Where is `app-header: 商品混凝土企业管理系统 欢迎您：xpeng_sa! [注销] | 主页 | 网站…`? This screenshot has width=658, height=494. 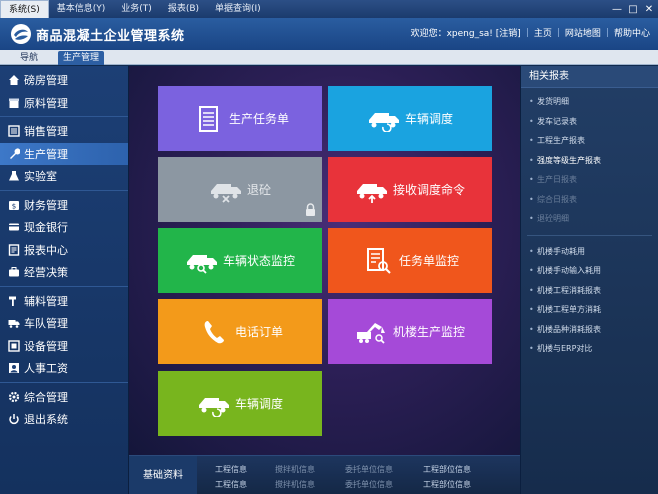
app-header: 商品混凝土企业管理系统 欢迎您：xpeng_sa! [注销] | 主页 | 网站… is located at coordinates (329, 34).